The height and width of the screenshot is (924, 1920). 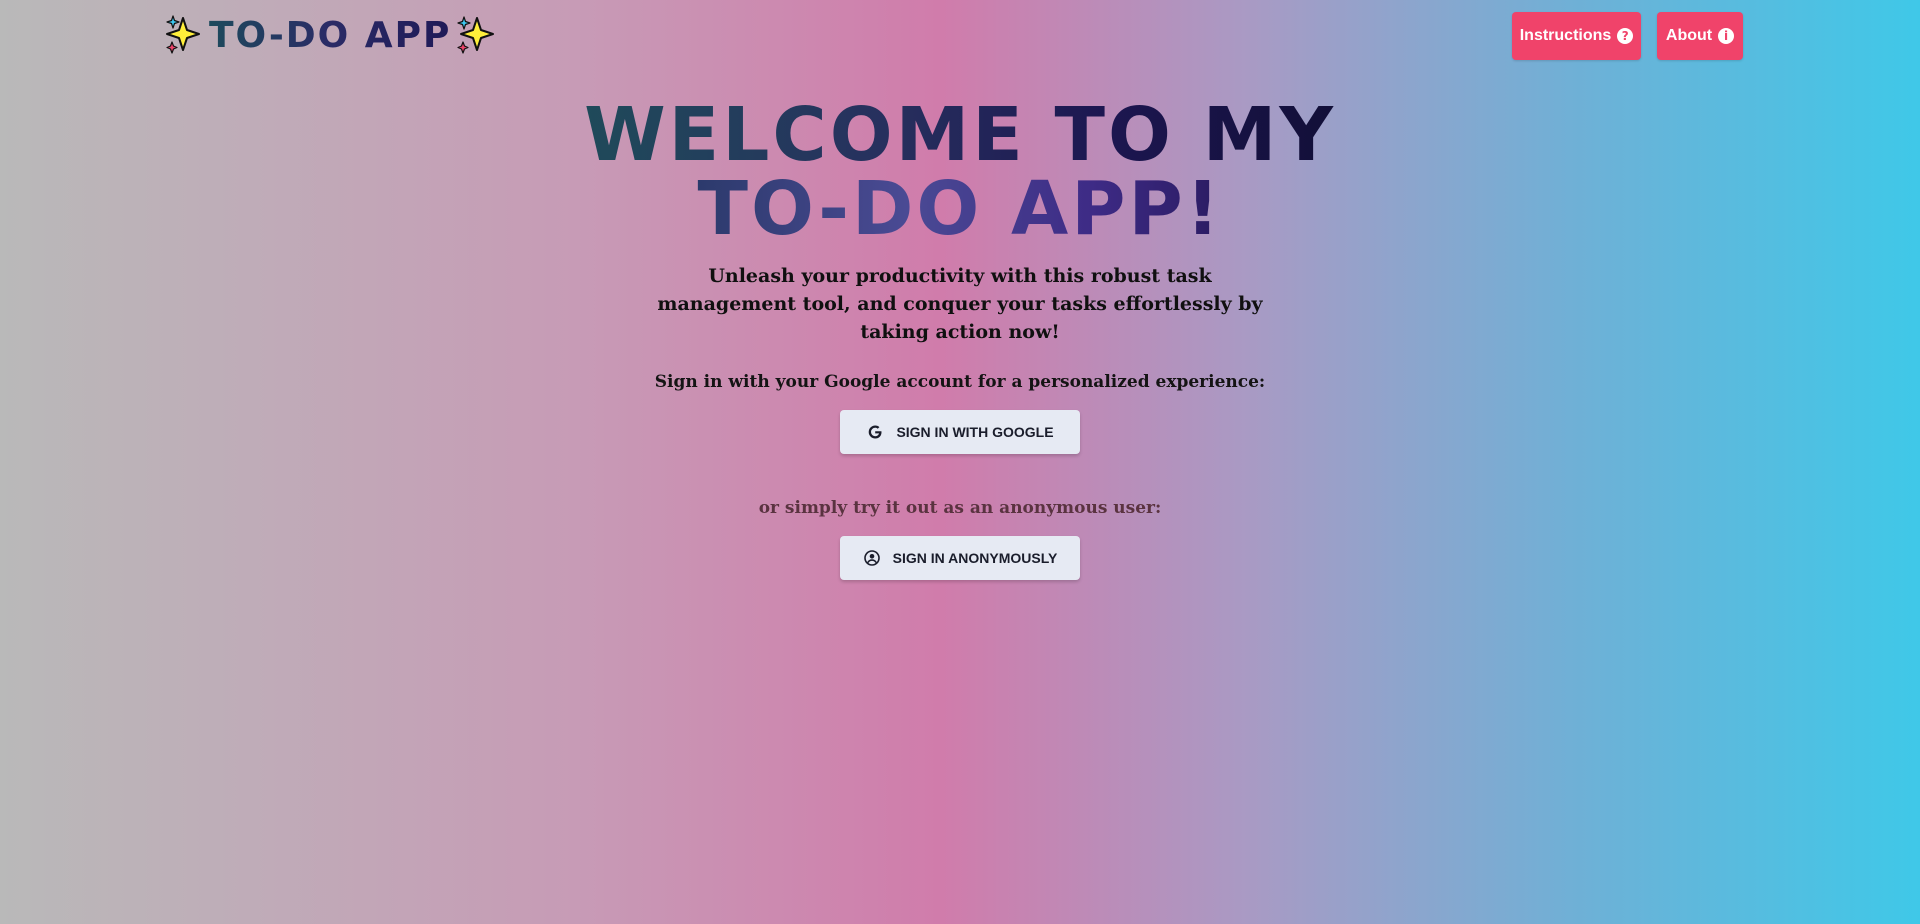 I want to click on title-line-1: WELCOME TO MY, so click(x=960, y=135).